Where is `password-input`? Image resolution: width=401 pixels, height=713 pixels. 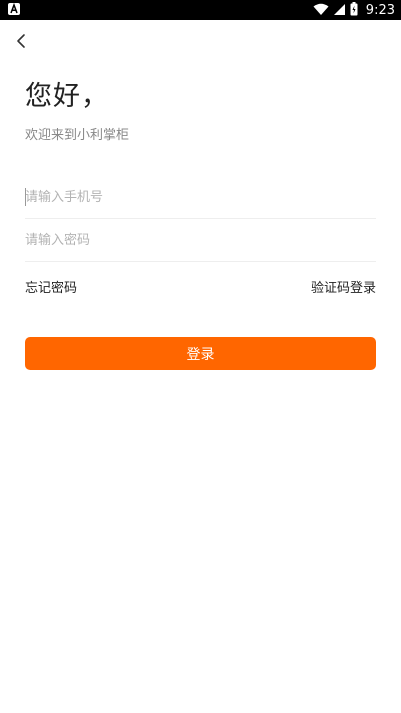
password-input is located at coordinates (200, 240).